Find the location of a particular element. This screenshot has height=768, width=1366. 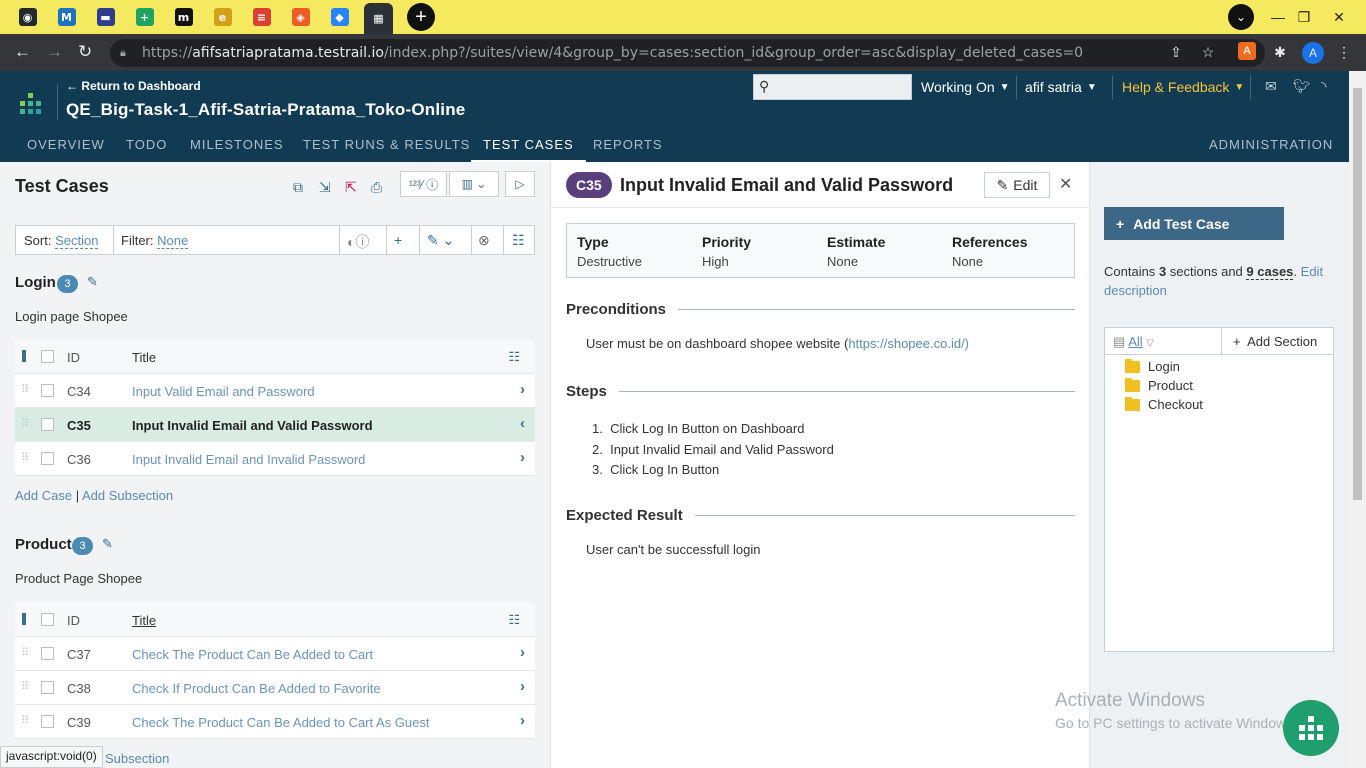

tab-search-button: ⌄ is located at coordinates (1241, 17).